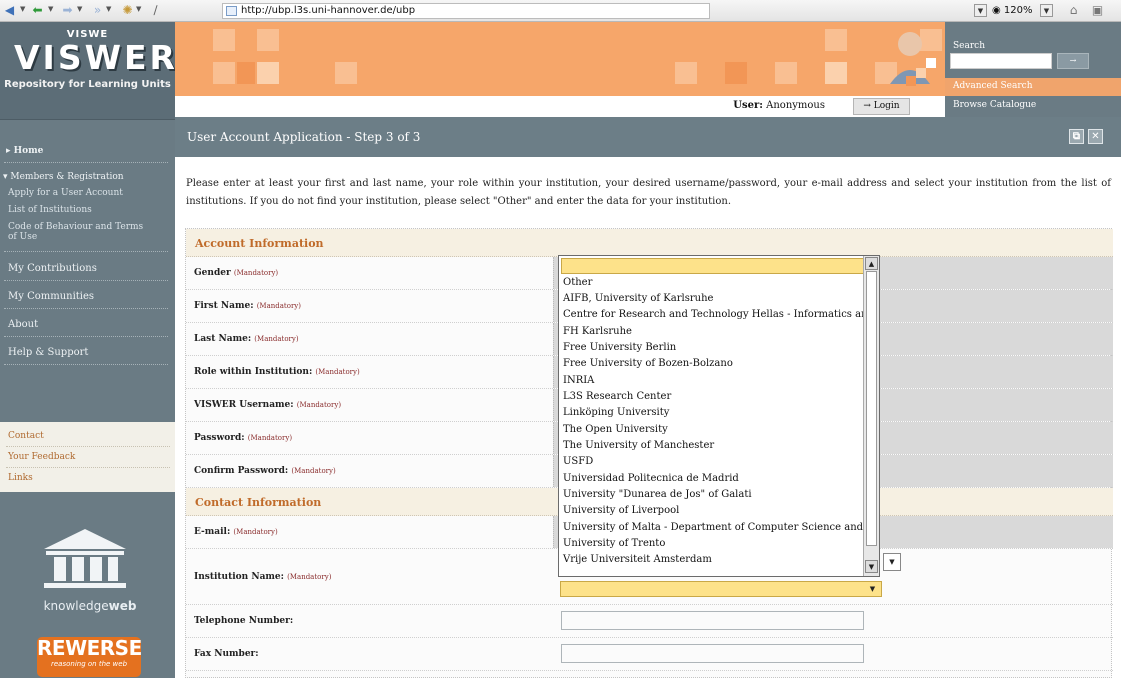 This screenshot has height=678, width=1121. I want to click on dropdown-option: Linköping University, so click(616, 412).